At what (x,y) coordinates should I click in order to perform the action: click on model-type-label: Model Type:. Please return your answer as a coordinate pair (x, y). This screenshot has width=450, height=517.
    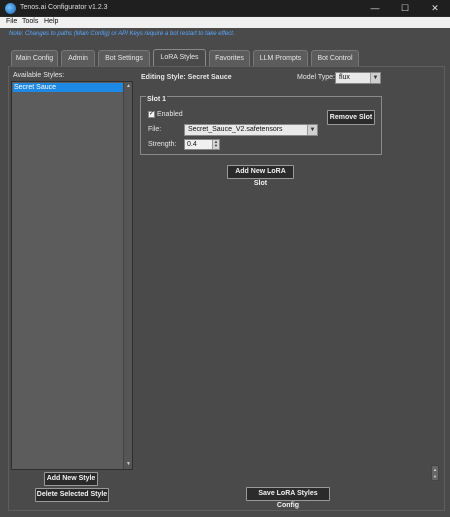
    Looking at the image, I should click on (316, 77).